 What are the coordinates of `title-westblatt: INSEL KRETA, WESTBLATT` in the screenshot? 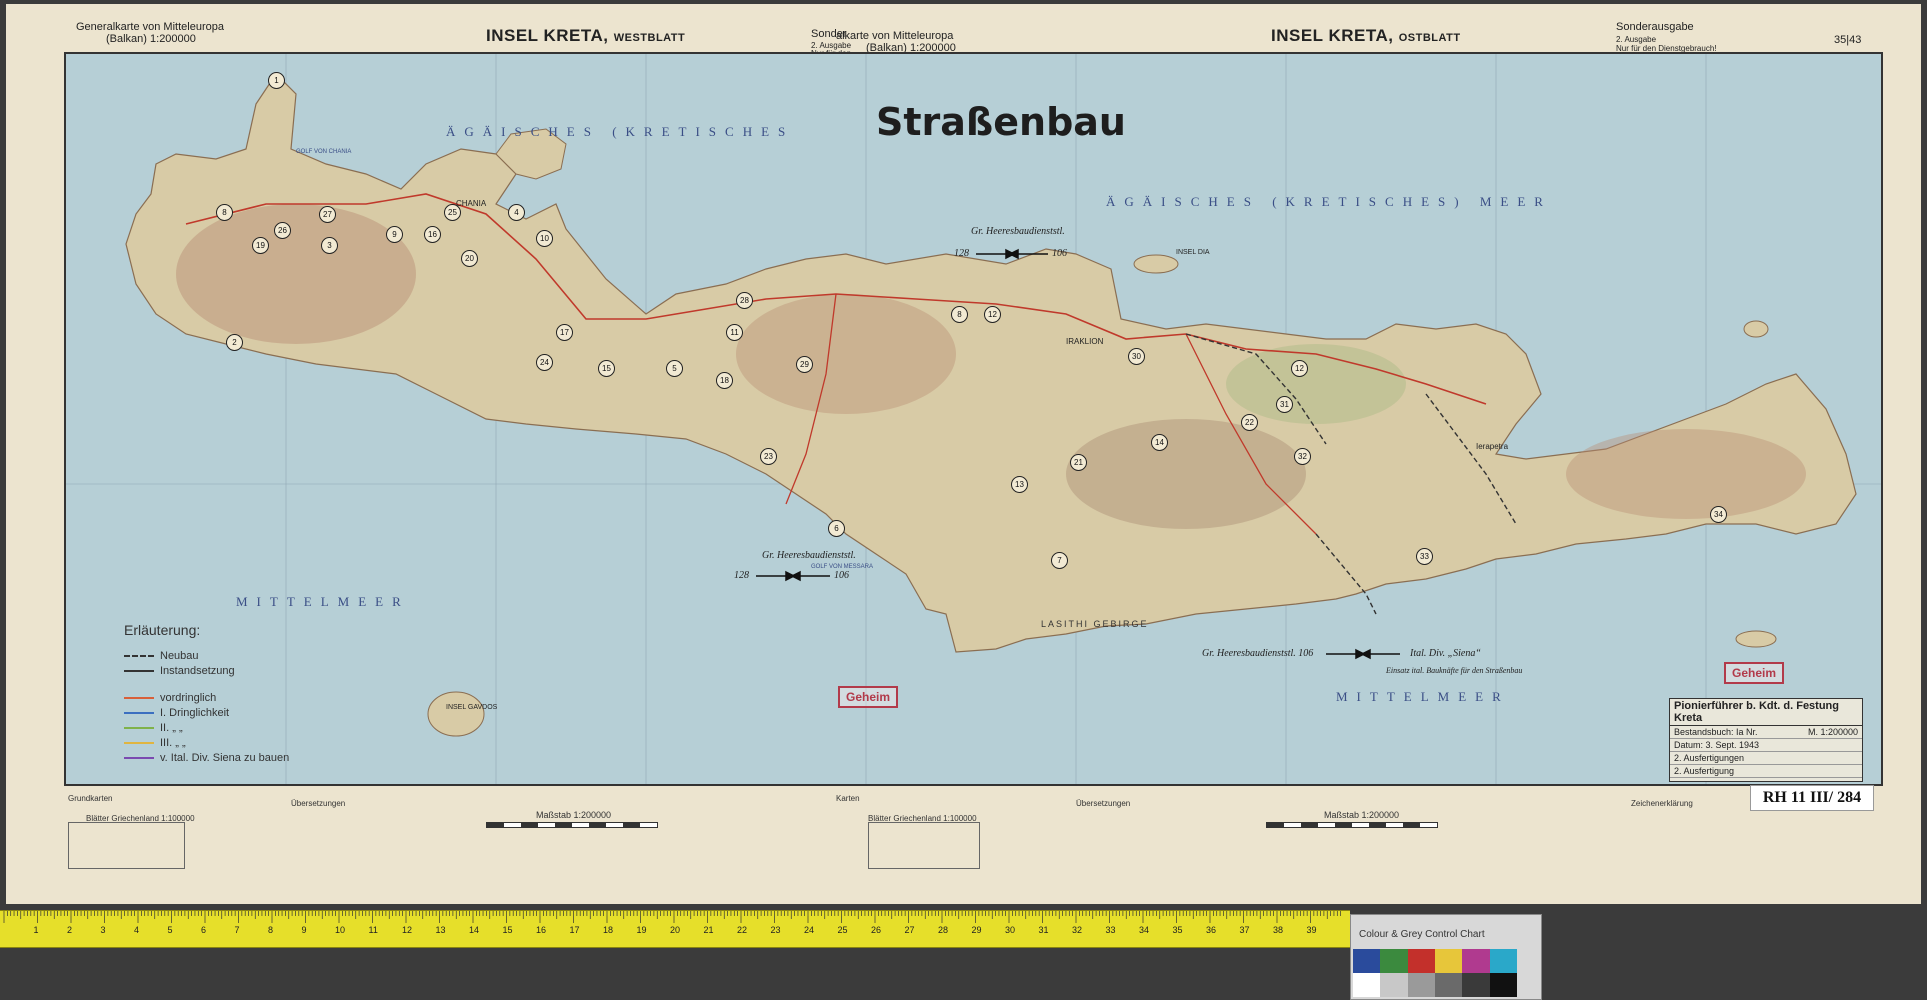 It's located at (585, 36).